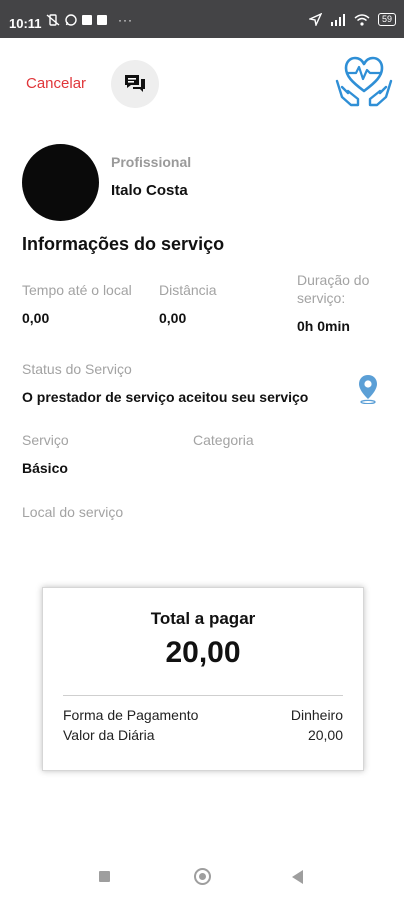  Describe the element at coordinates (362, 19) in the screenshot. I see `wifi-icon` at that location.